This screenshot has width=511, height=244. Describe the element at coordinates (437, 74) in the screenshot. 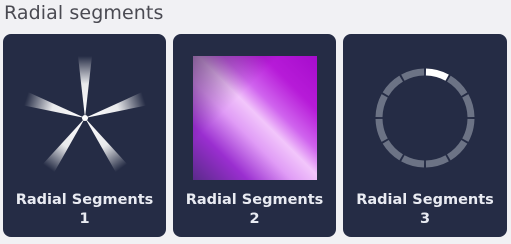

I see `ring-segment-active` at that location.